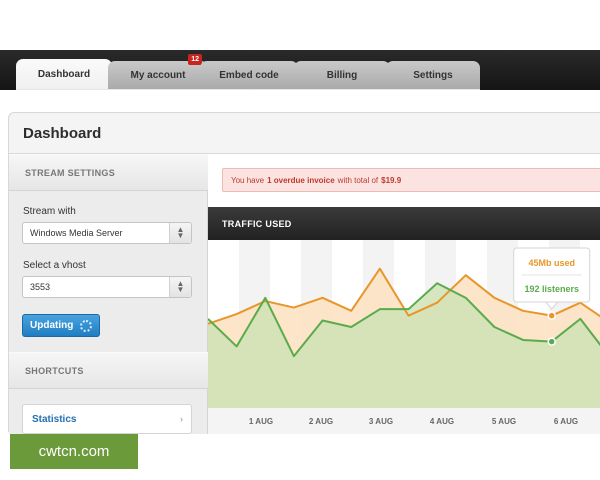 This screenshot has width=600, height=480. What do you see at coordinates (552, 278) in the screenshot?
I see `chart-tooltip: 45Mb used 192 listeners` at bounding box center [552, 278].